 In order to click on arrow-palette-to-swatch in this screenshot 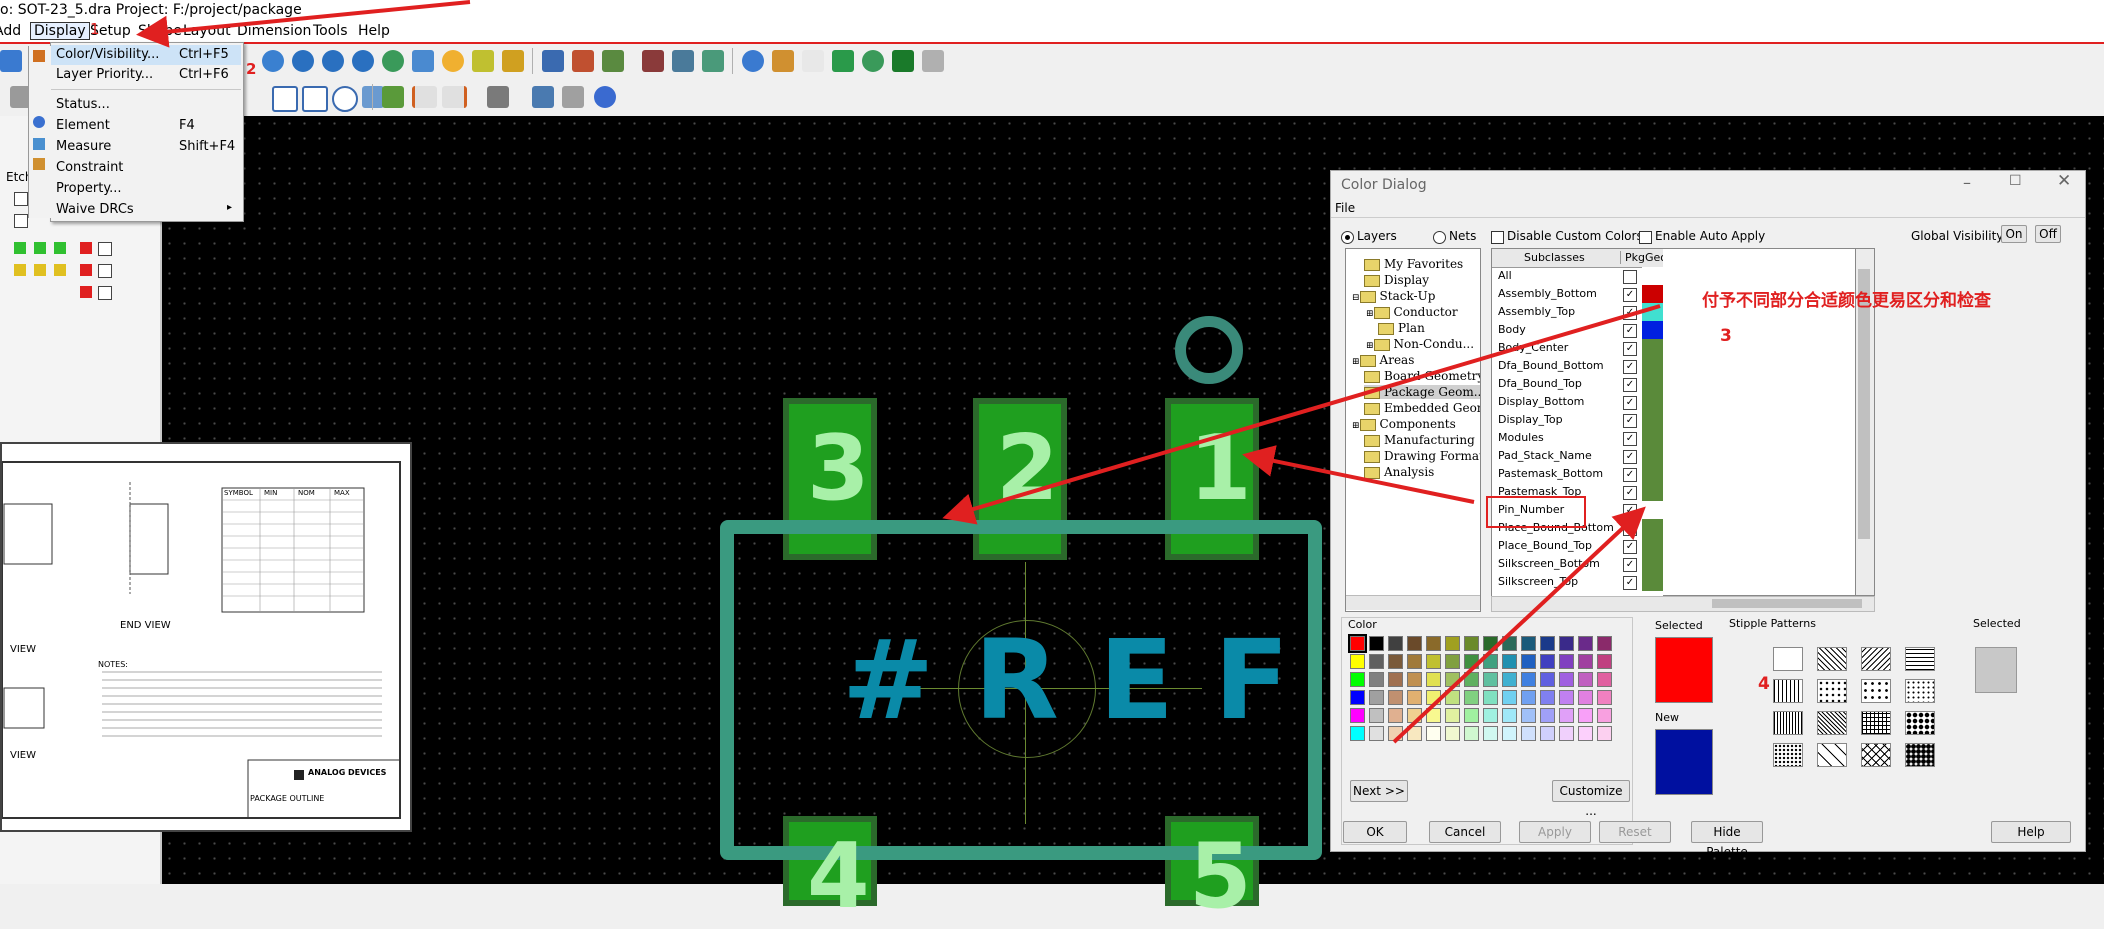, I will do `click(1519, 625)`.